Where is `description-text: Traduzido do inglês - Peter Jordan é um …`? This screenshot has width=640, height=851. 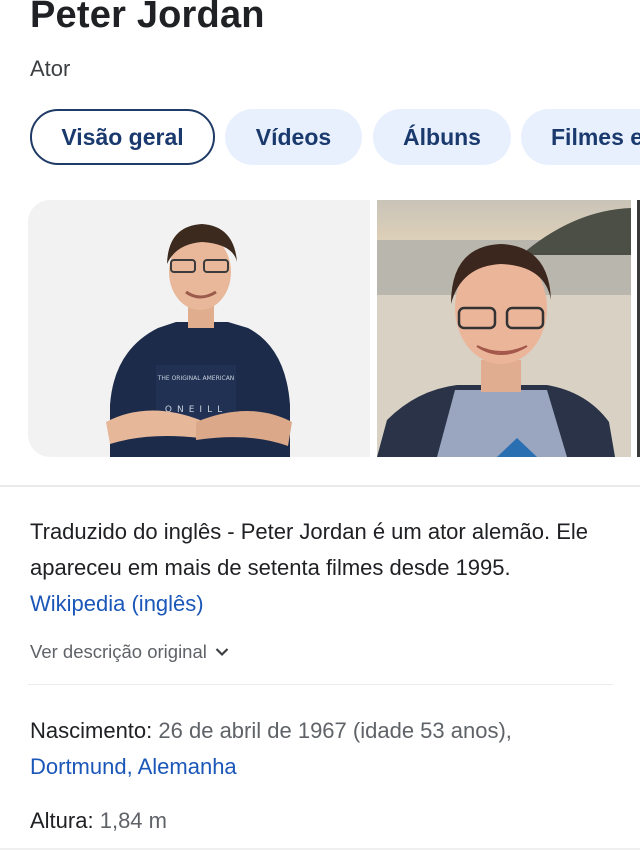 description-text: Traduzido do inglês - Peter Jordan é um … is located at coordinates (309, 549).